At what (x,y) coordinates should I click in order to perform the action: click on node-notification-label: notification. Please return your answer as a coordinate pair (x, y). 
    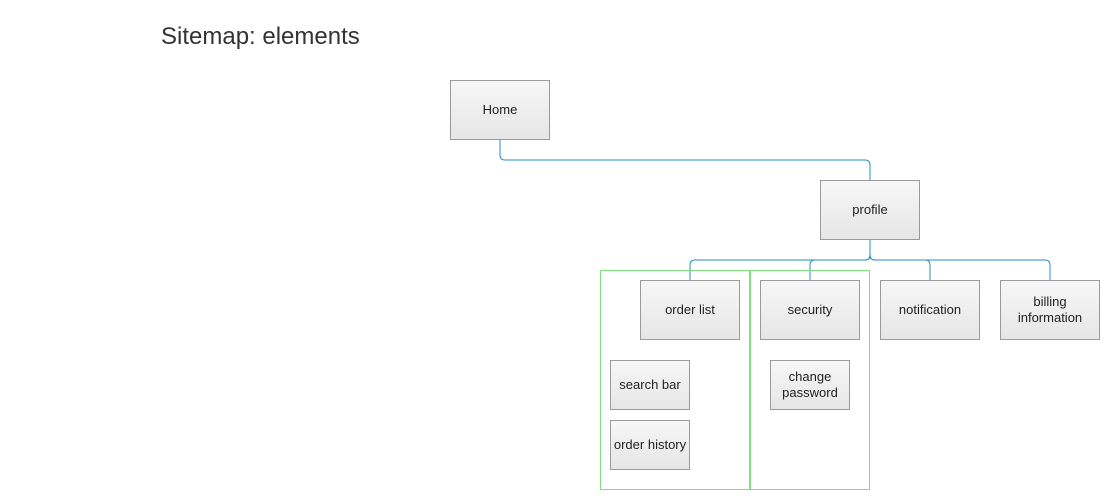
    Looking at the image, I should click on (930, 309).